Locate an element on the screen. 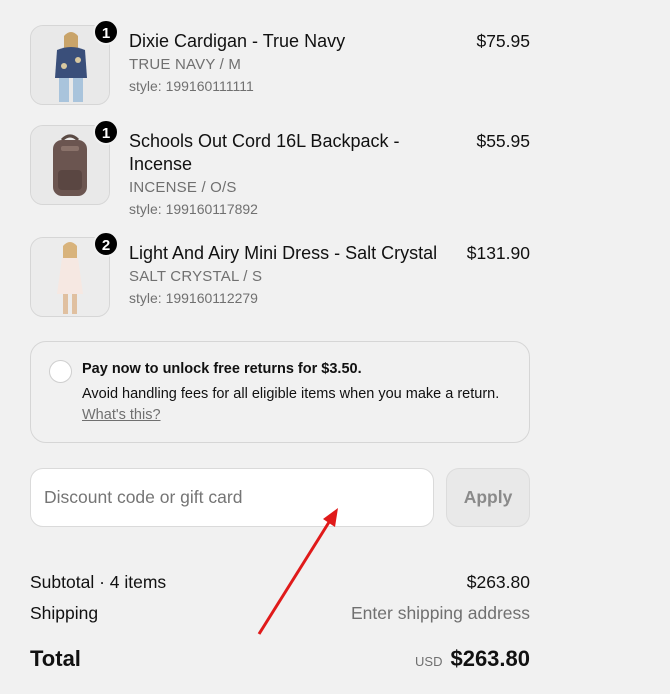  total-label: Total is located at coordinates (55, 658).